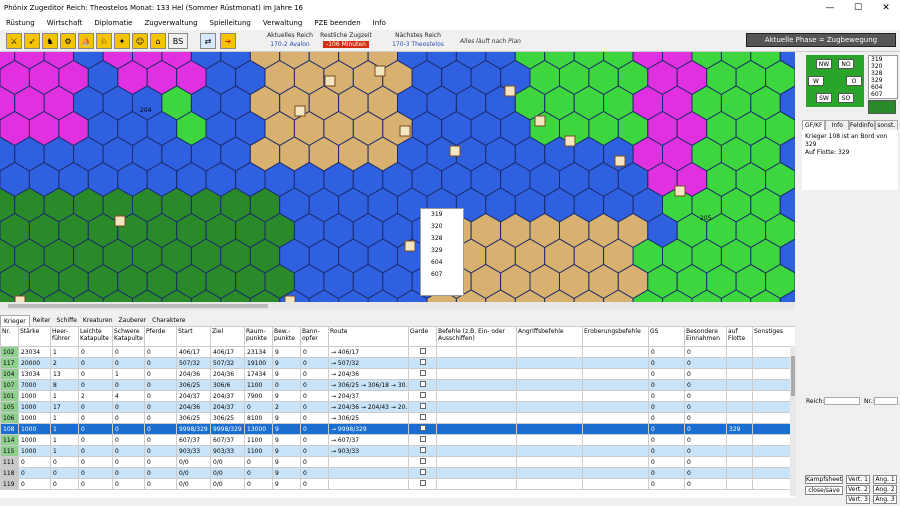 This screenshot has width=900, height=506. I want to click on column-header: Stärke, so click(34, 336).